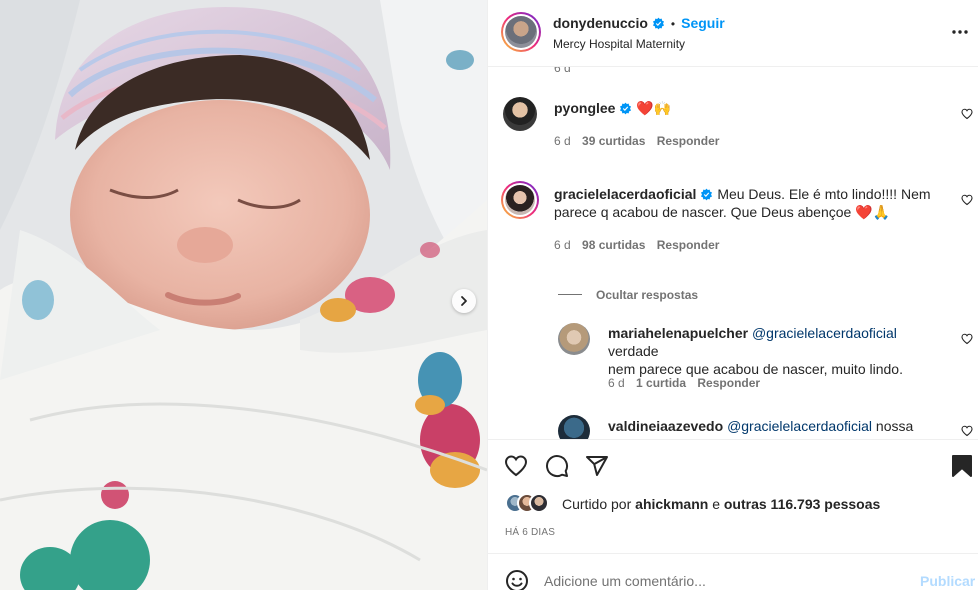 The width and height of the screenshot is (978, 590). I want to click on reply-username: mariahelenapuelcher, so click(678, 333).